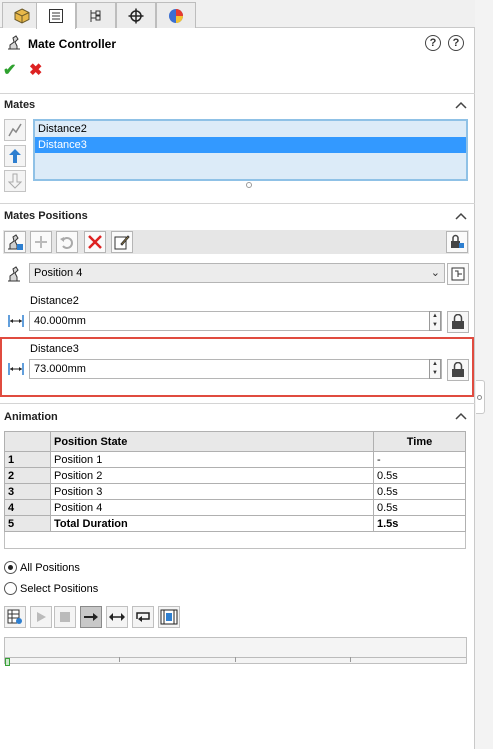  I want to click on property-manager-icon, so click(56, 16).